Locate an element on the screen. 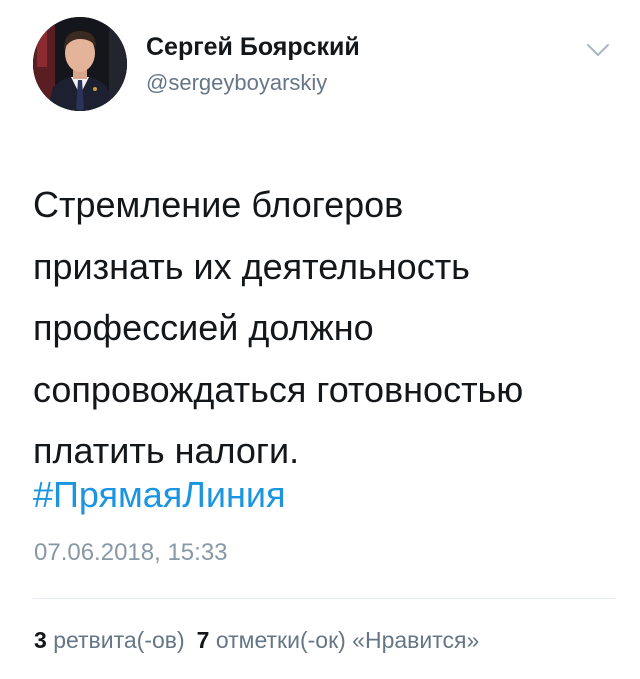 This screenshot has height=679, width=640. tweet-text-line: признать их деятельность is located at coordinates (251, 266).